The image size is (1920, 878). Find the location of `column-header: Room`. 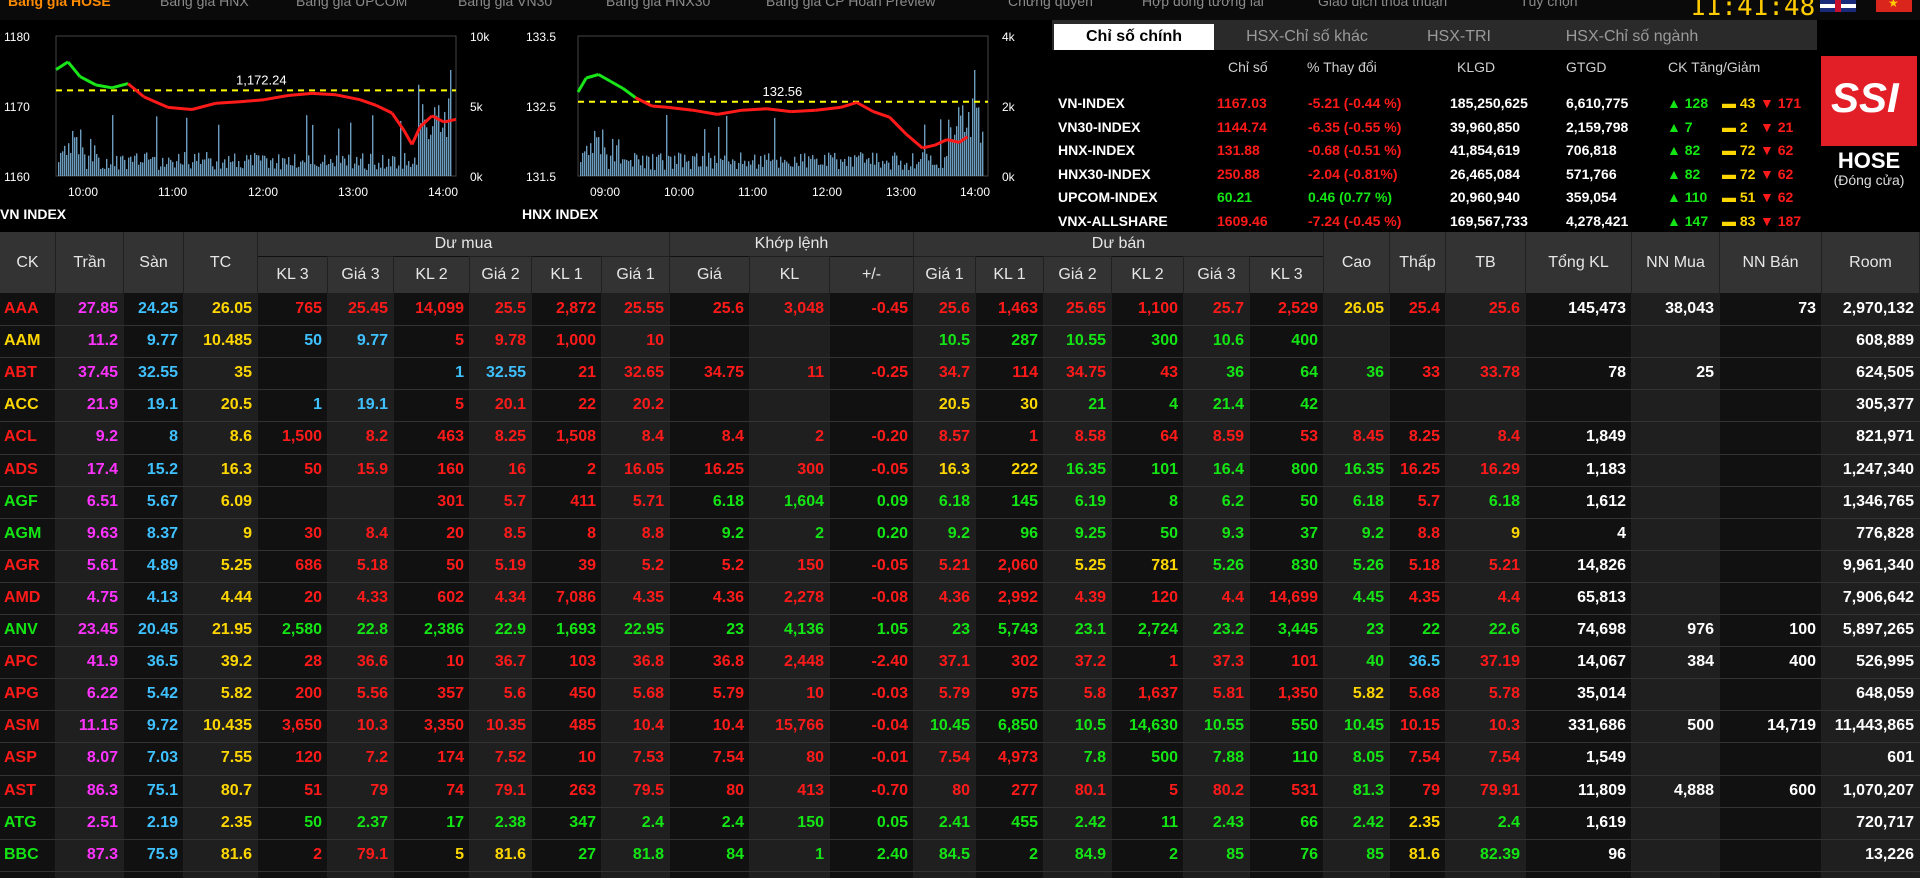

column-header: Room is located at coordinates (1870, 262).